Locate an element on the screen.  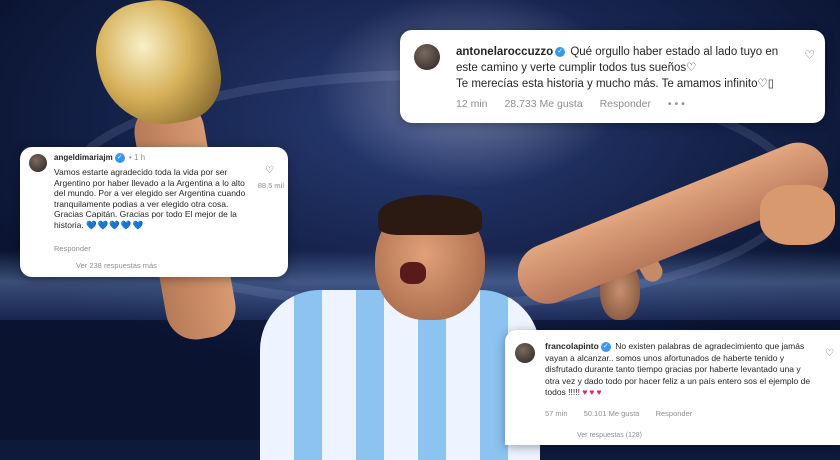
more-options-icon: • • • is located at coordinates (676, 104).